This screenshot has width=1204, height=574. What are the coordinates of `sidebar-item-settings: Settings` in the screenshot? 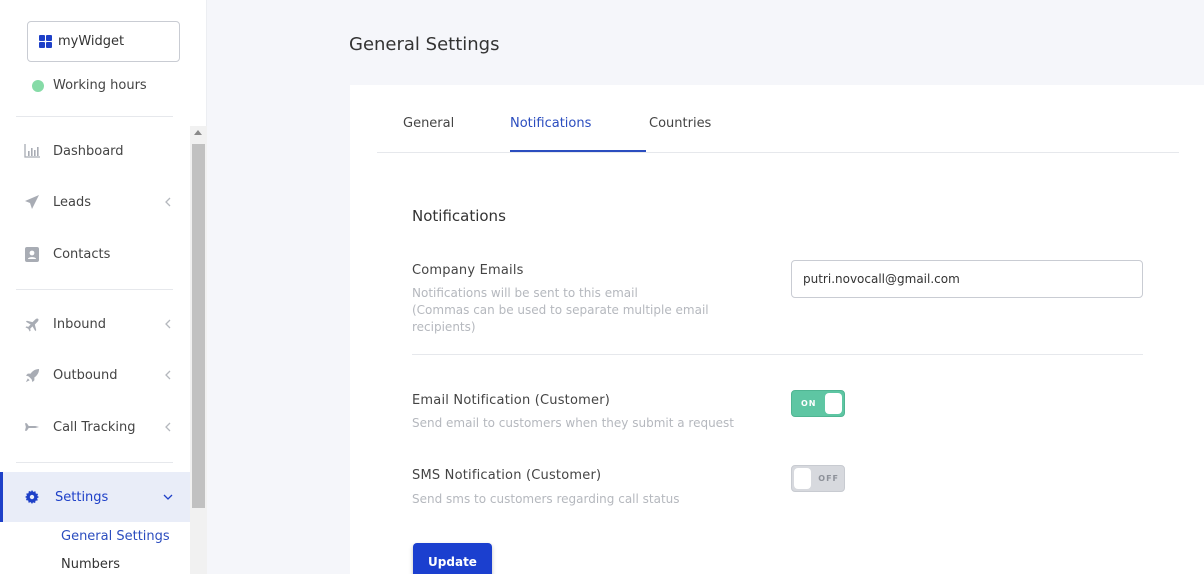 It's located at (95, 497).